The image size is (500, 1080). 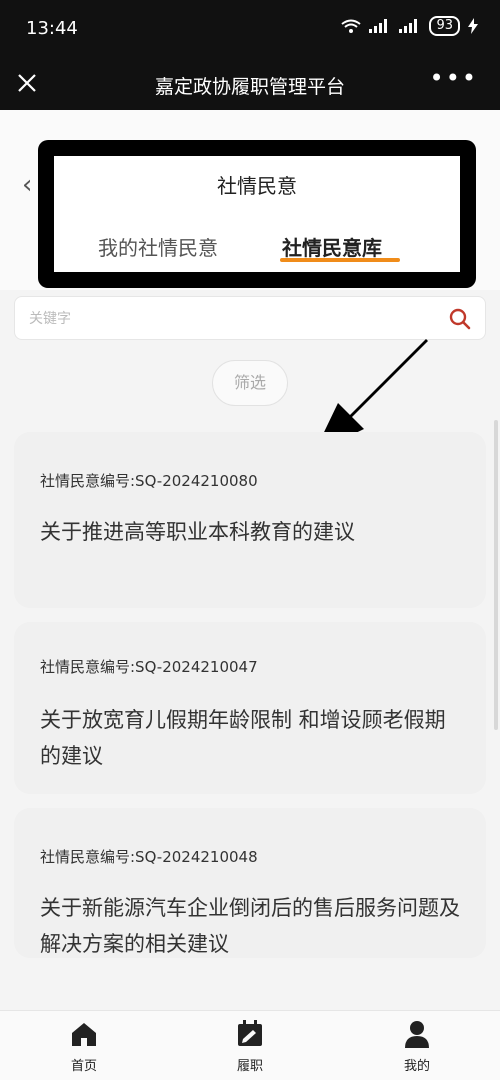 What do you see at coordinates (417, 1034) in the screenshot?
I see `user-icon` at bounding box center [417, 1034].